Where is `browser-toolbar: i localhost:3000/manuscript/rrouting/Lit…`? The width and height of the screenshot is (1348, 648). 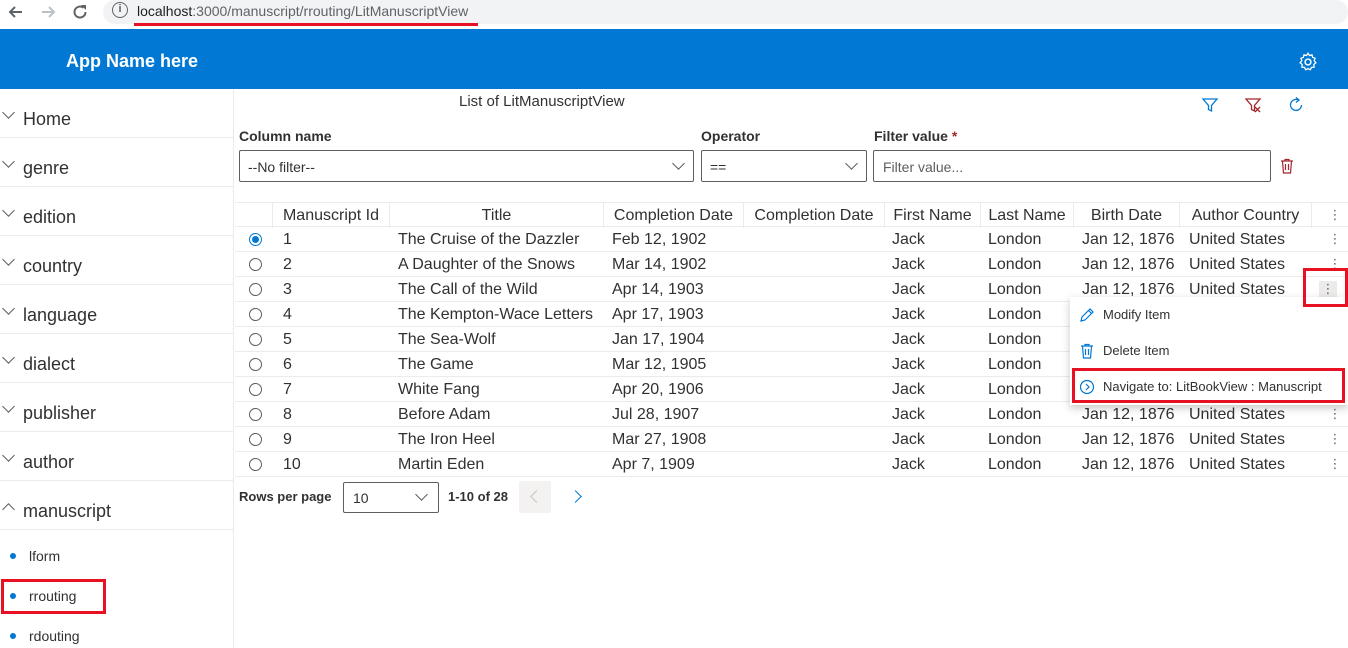
browser-toolbar: i localhost:3000/manuscript/rrouting/Lit… is located at coordinates (674, 14).